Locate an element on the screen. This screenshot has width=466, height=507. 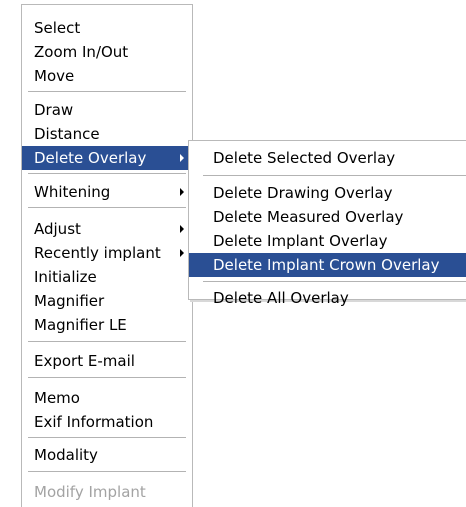
submenu-item-delete-drawing-overlay: Delete Drawing Overlay is located at coordinates (327, 193).